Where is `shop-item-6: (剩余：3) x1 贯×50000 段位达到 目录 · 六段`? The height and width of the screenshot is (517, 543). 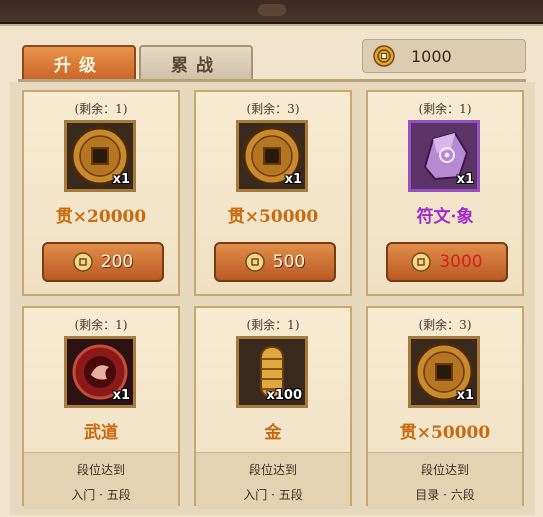 shop-item-6: (剩余：3) x1 贯×50000 段位达到 目录 · 六段 is located at coordinates (445, 407).